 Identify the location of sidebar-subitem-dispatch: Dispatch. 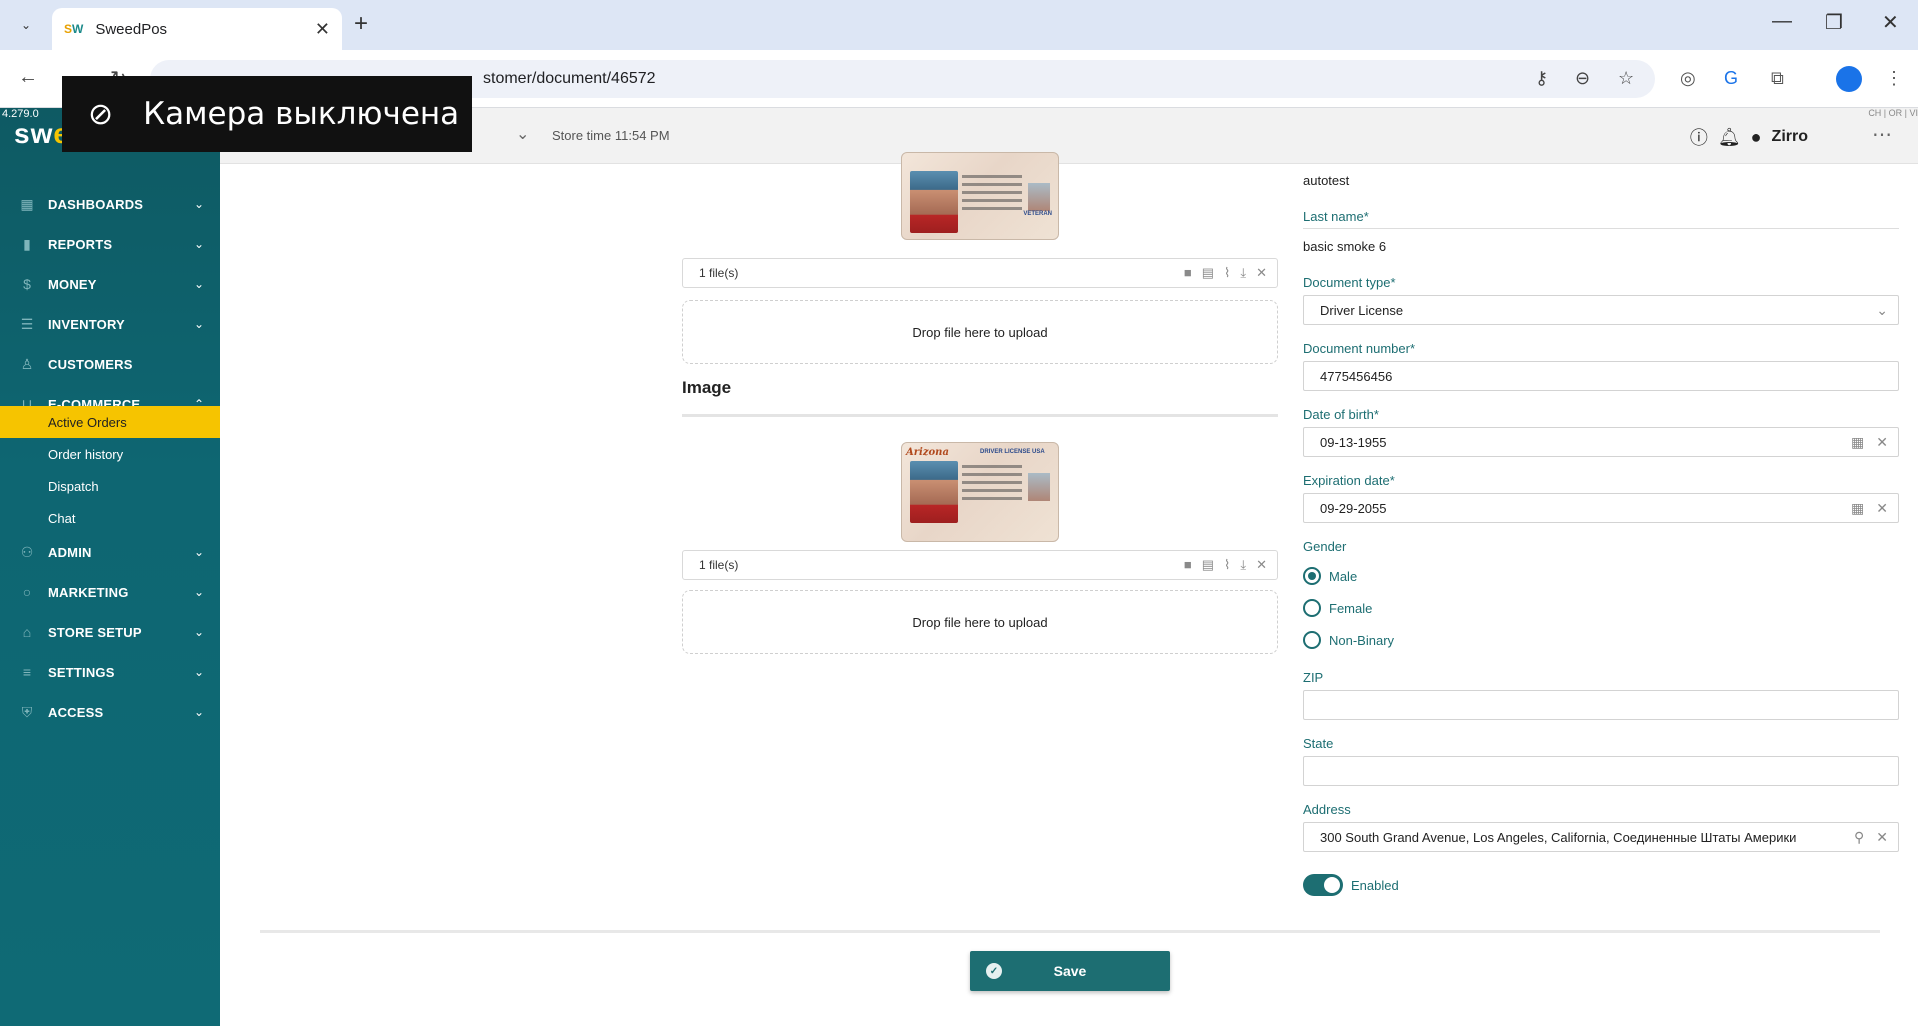
(110, 486).